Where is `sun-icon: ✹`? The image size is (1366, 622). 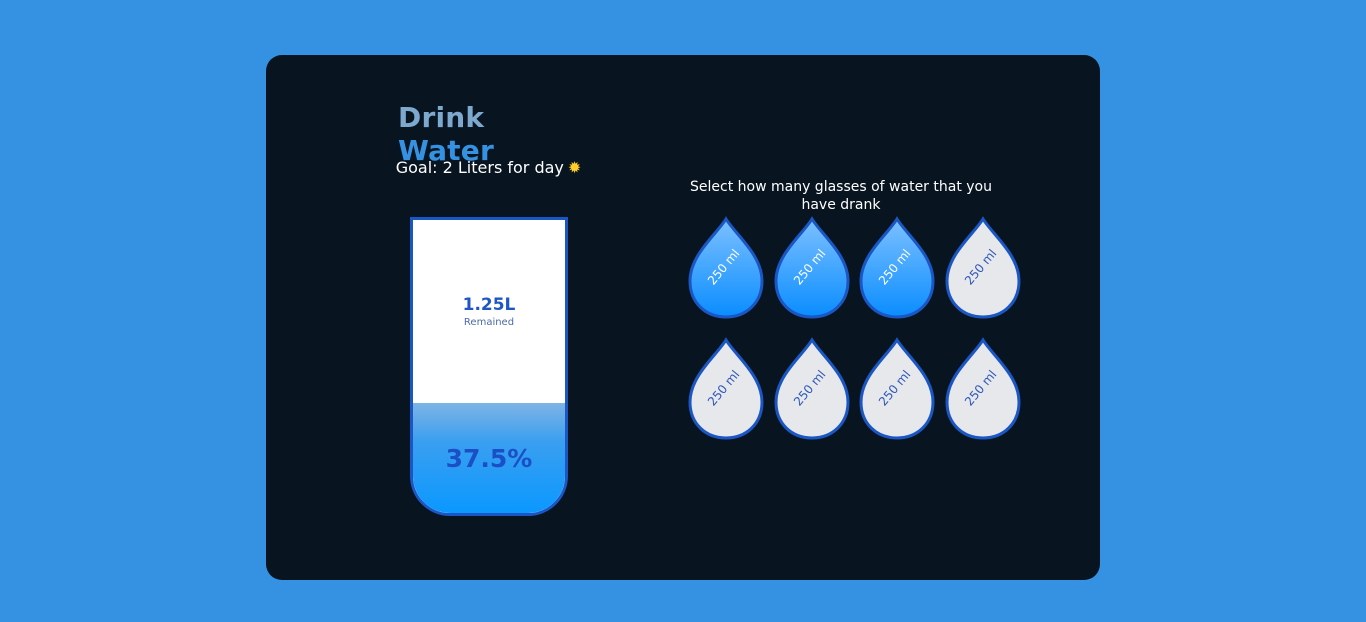 sun-icon: ✹ is located at coordinates (574, 167).